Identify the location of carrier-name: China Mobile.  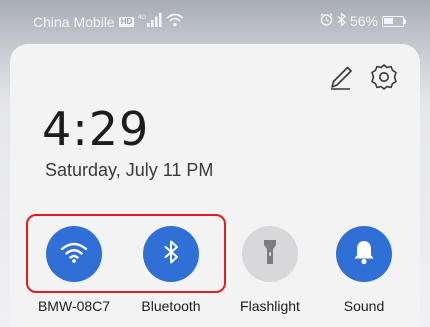
(74, 21).